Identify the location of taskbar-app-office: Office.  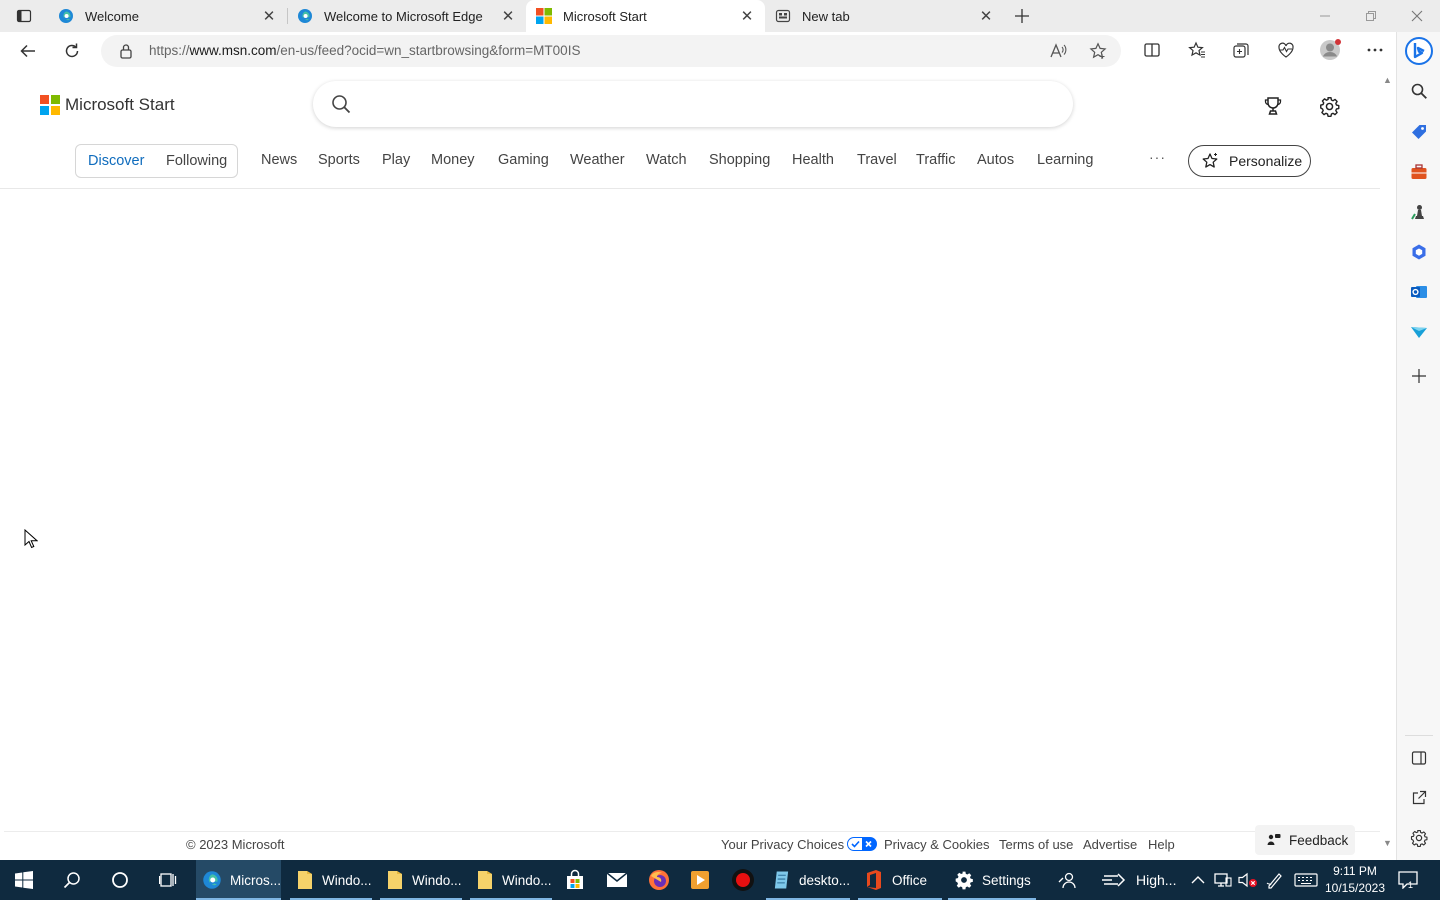
(900, 880).